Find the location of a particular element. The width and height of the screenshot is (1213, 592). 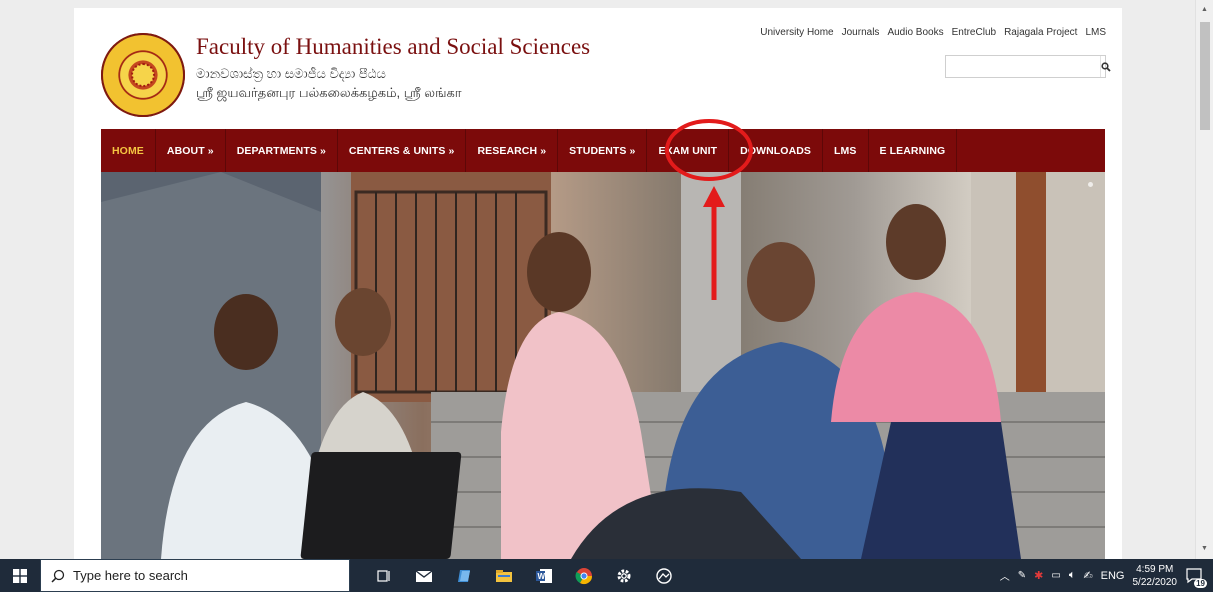

system-tray: ︿ ✎ ✱ ▭ 🔈︎ ✍︎ ENG 4:59 PM 5/22/2020 19 is located at coordinates (1106, 575).